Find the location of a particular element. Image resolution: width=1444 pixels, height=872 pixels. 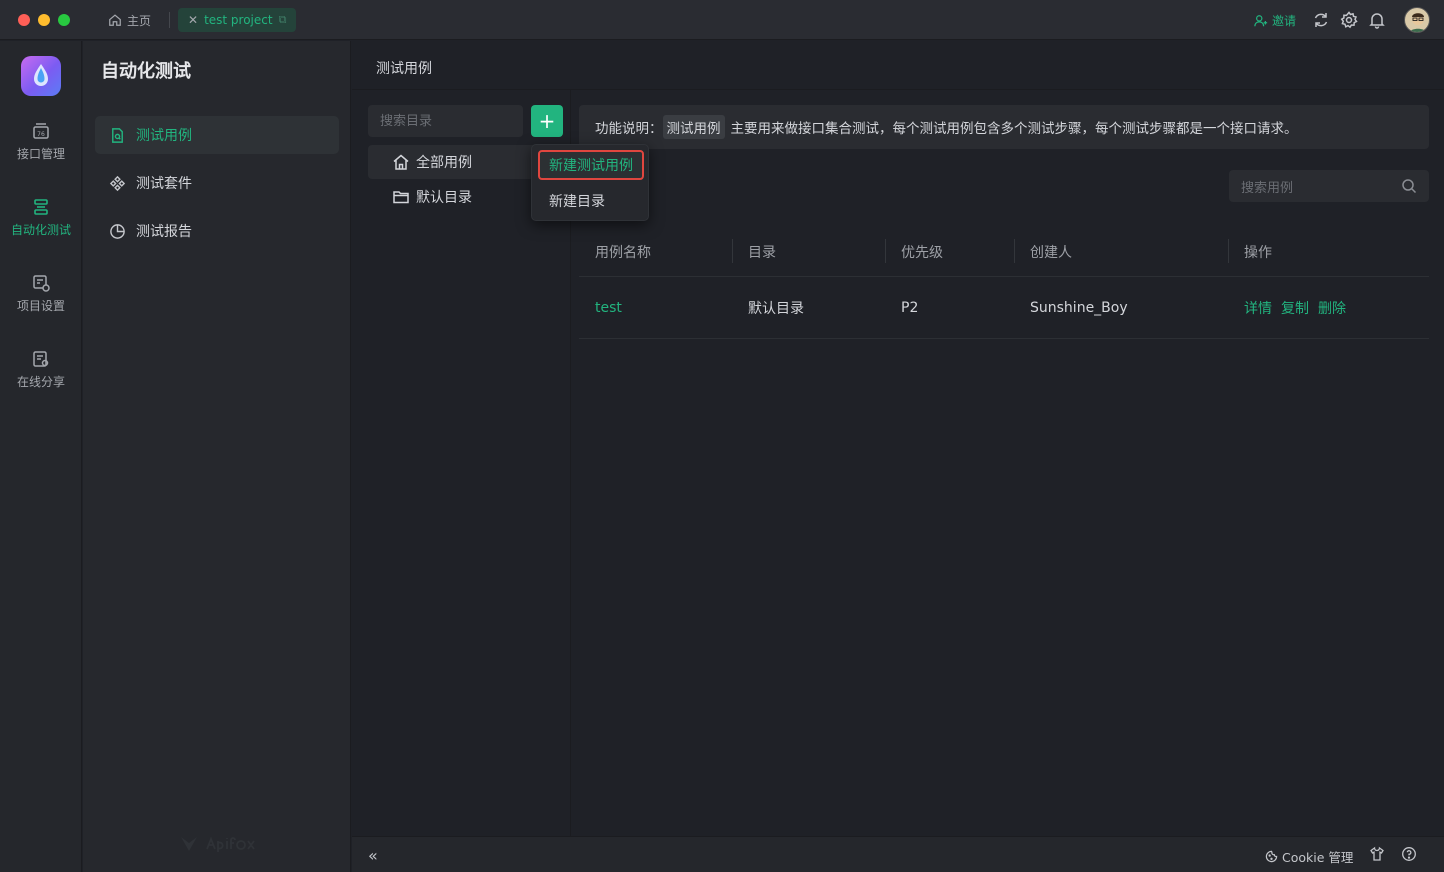

add-dropdown-menu: 新建测试用例 新建目录 is located at coordinates (590, 182).